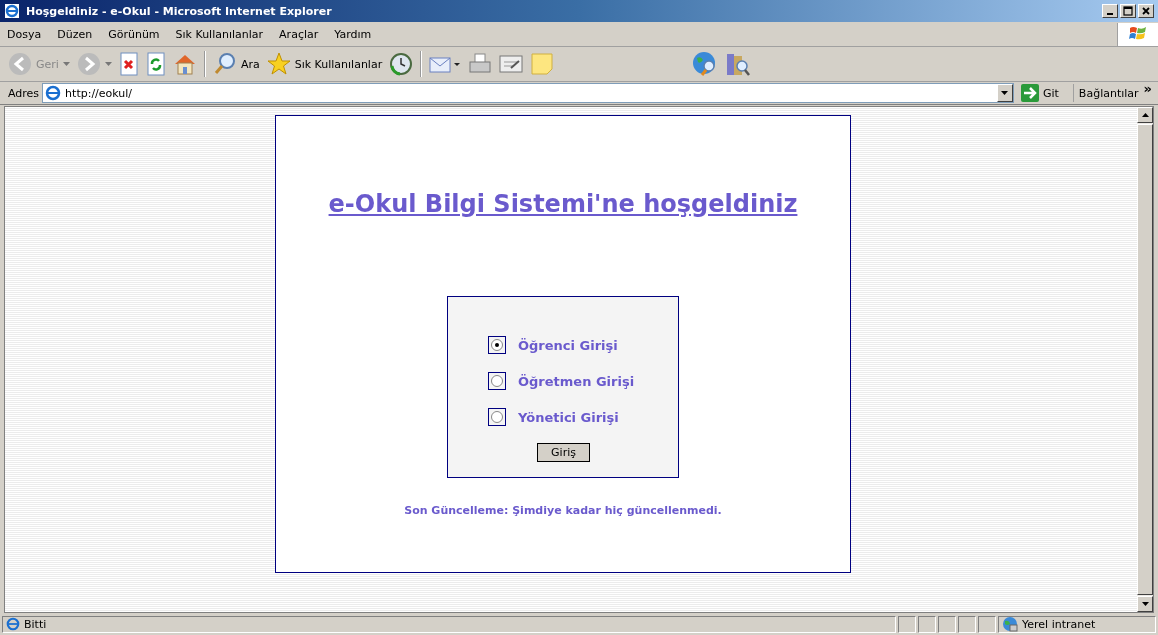  What do you see at coordinates (1145, 359) in the screenshot?
I see `scrollbar` at bounding box center [1145, 359].